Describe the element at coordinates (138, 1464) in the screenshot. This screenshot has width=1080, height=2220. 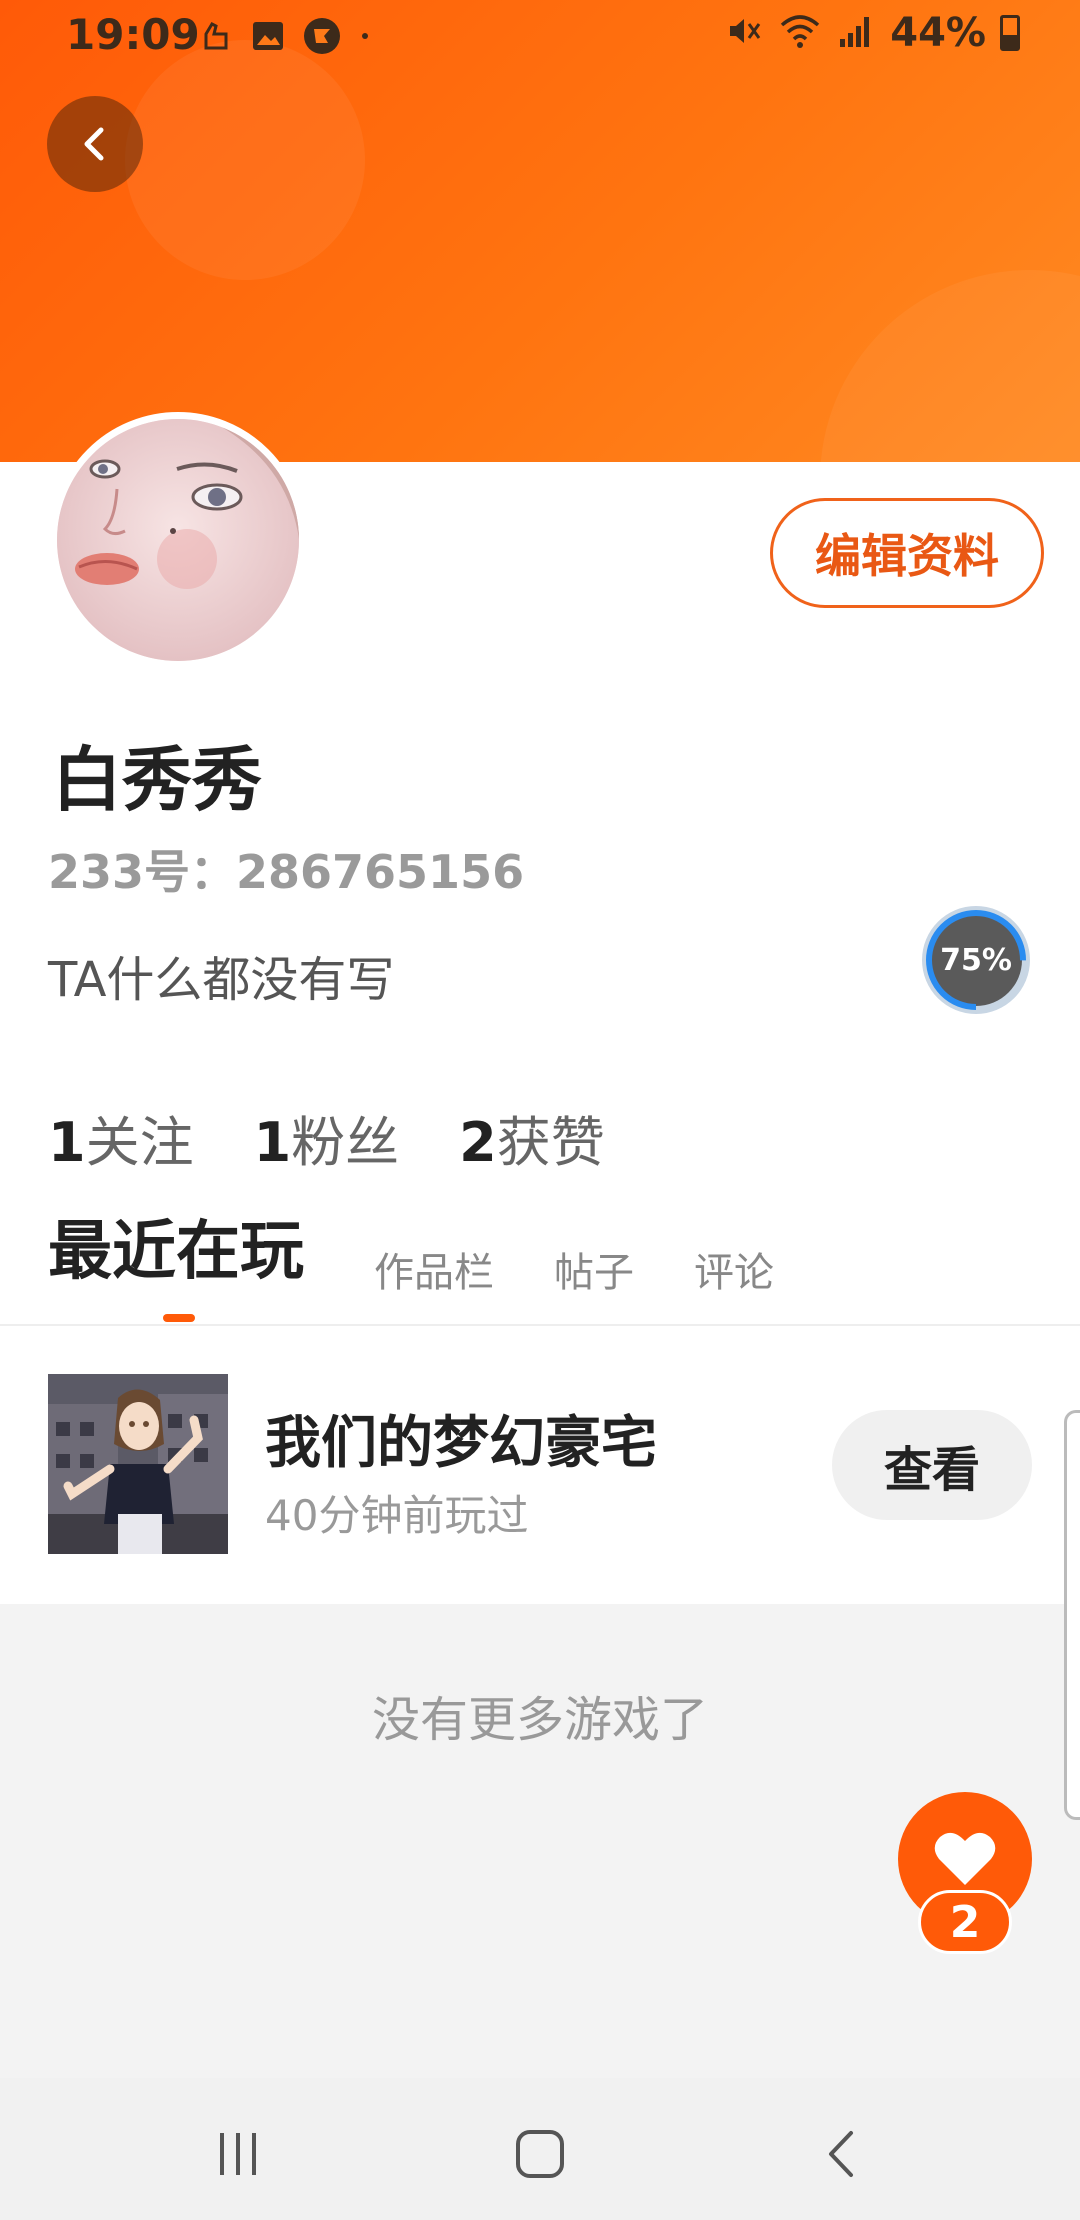
I see `game-thumbnail` at that location.